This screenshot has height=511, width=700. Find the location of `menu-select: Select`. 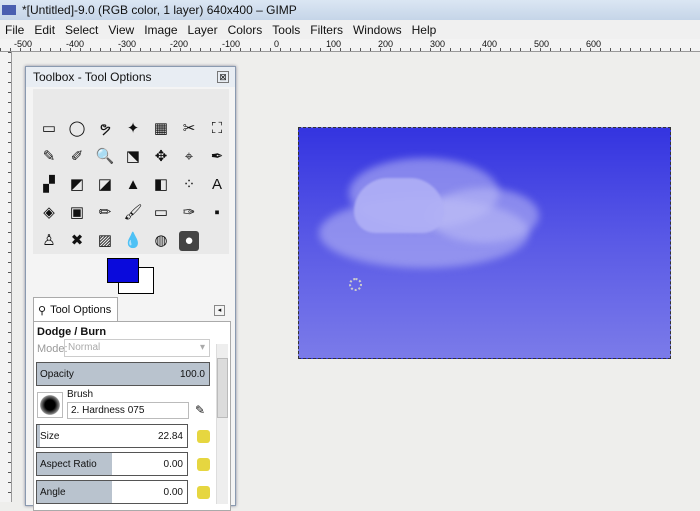

menu-select: Select is located at coordinates (81, 30).